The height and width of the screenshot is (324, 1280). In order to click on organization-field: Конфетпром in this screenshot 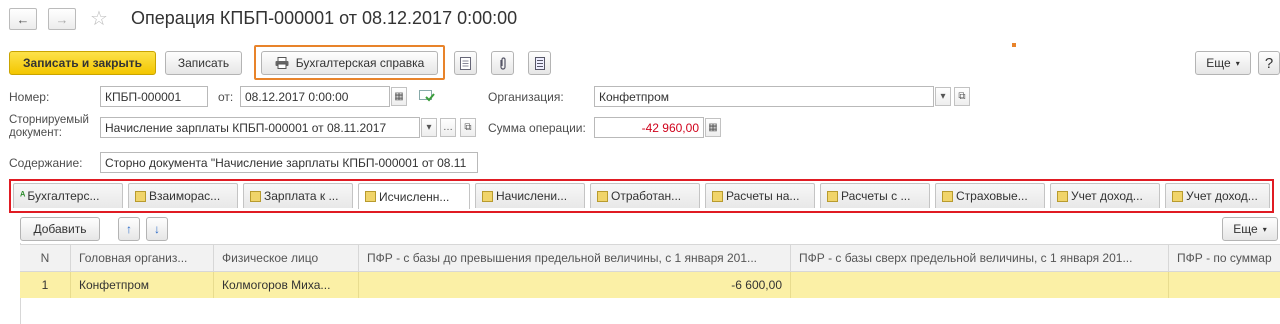, I will do `click(764, 96)`.